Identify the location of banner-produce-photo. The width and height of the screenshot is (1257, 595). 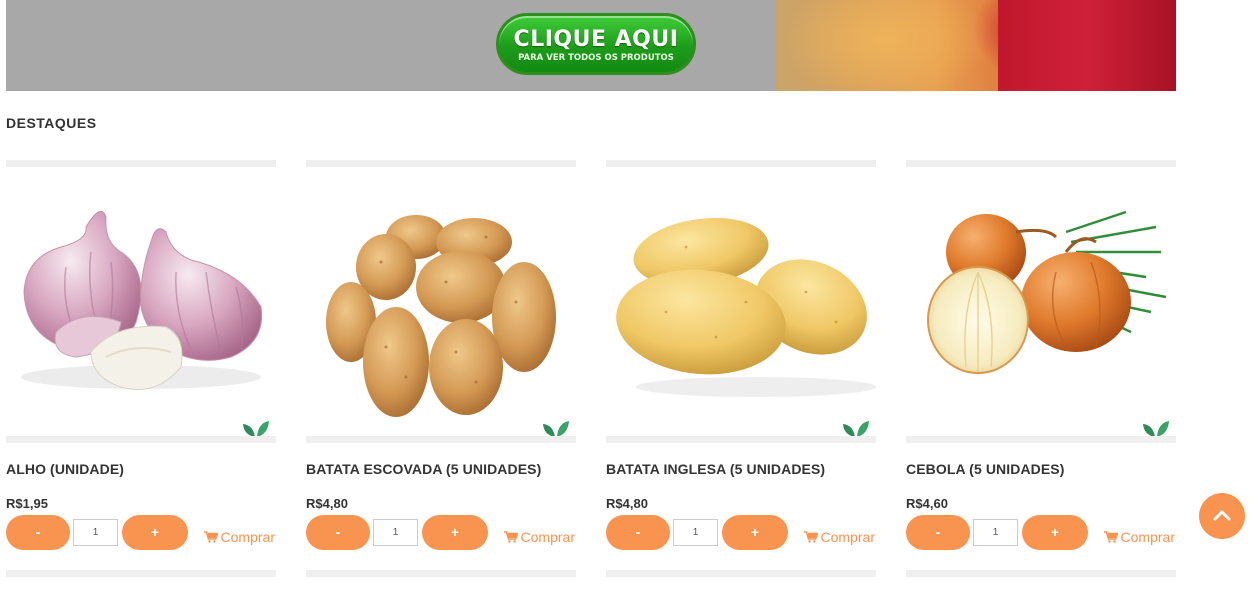
(976, 45).